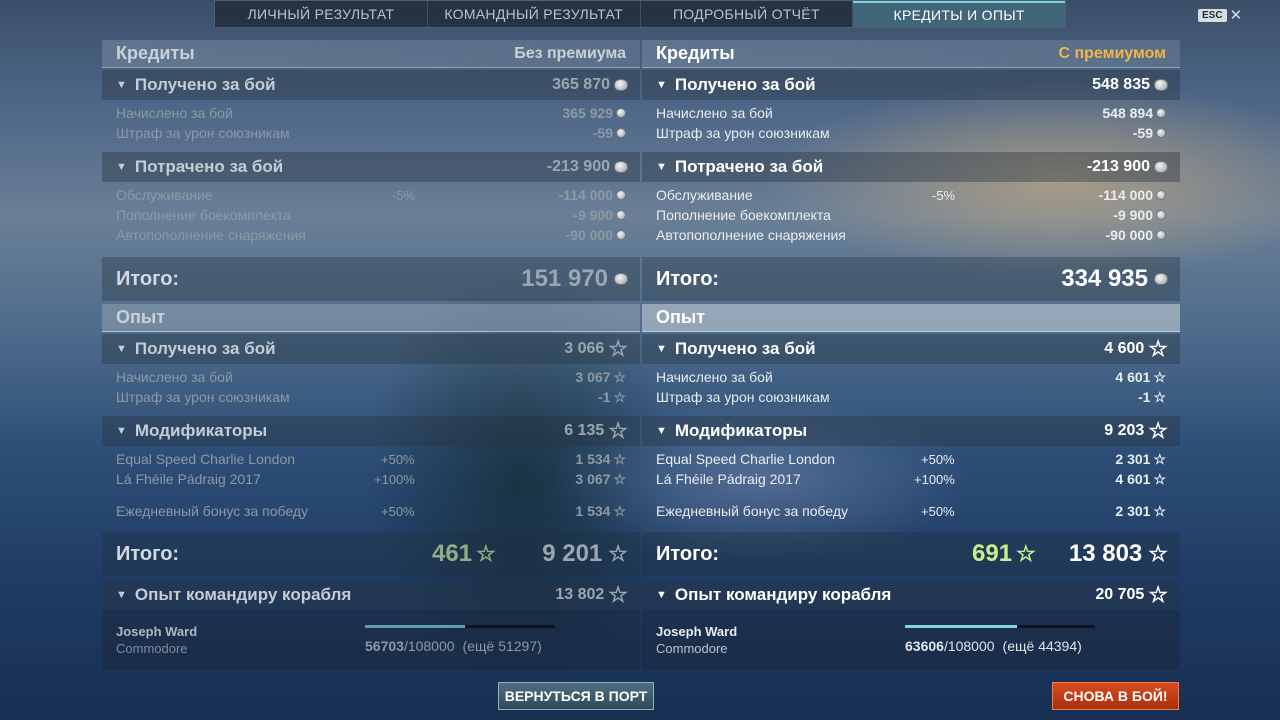 The height and width of the screenshot is (720, 1280). What do you see at coordinates (584, 348) in the screenshot?
I see `xp-earned-value: 3 066` at bounding box center [584, 348].